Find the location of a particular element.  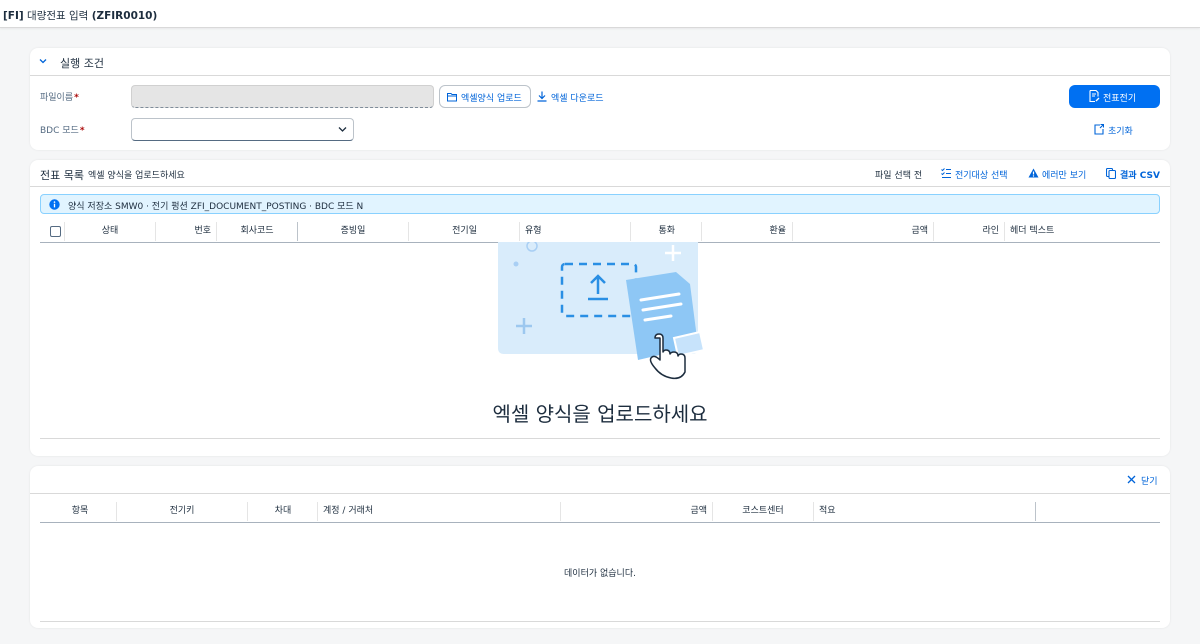

column-header-document-date: 증빙일 is located at coordinates (353, 231).